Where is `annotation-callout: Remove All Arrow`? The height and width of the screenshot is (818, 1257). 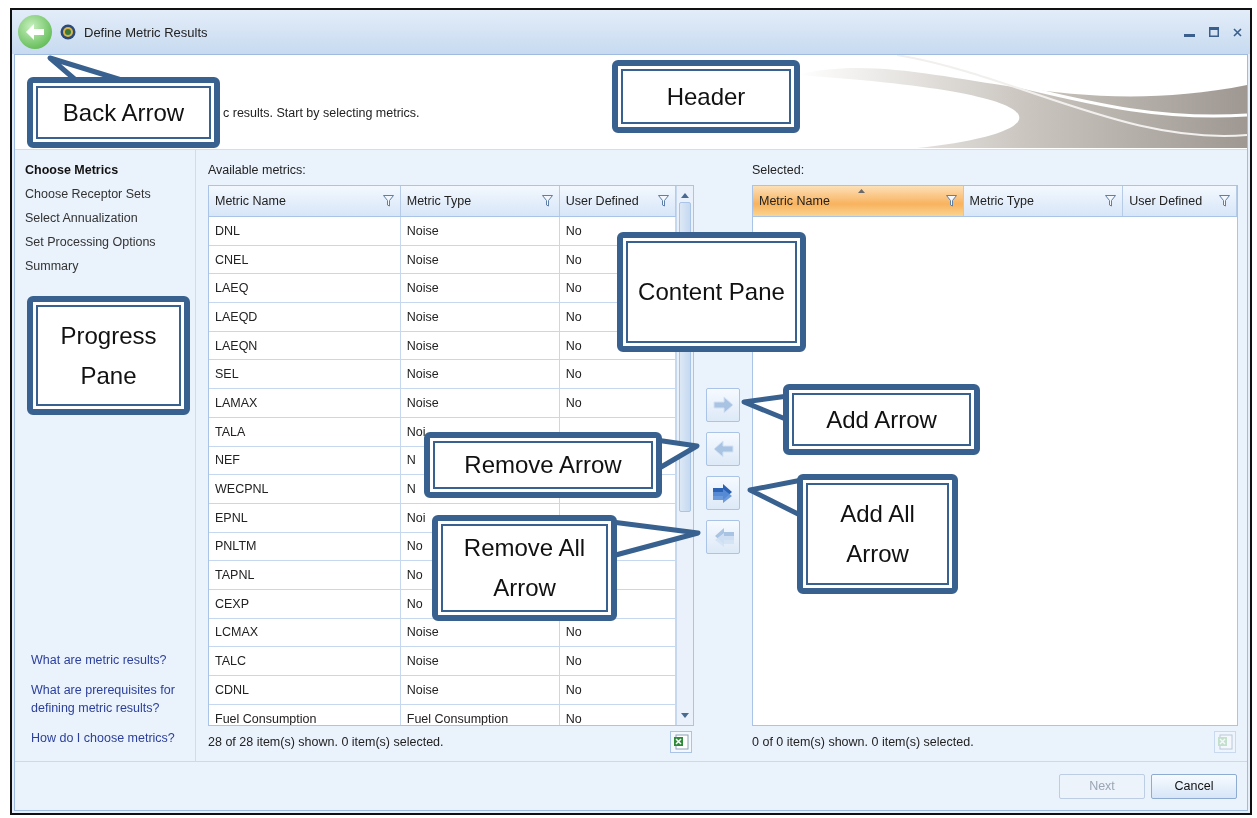
annotation-callout: Remove All Arrow is located at coordinates (524, 568).